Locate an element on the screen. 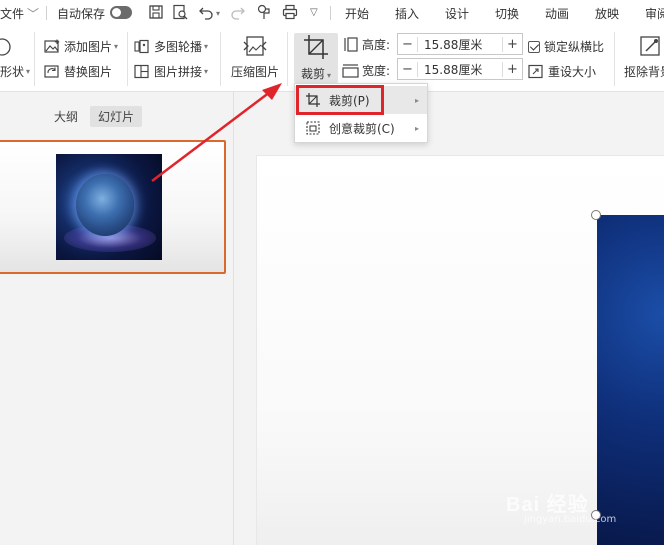  tab-review: 审阅 is located at coordinates (654, 13).